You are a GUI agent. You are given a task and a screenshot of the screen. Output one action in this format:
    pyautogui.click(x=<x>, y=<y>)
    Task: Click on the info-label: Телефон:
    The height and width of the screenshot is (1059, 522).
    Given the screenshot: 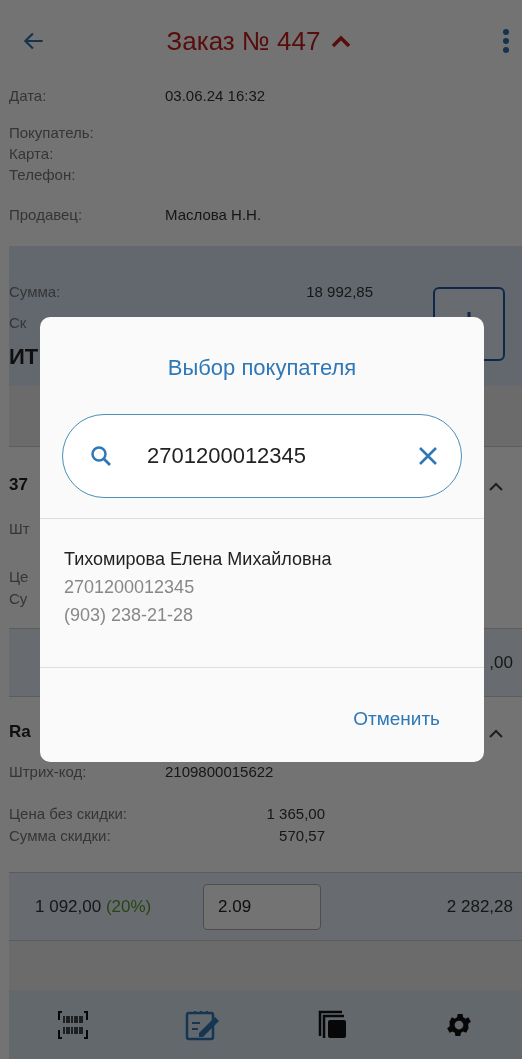 What is the action you would take?
    pyautogui.click(x=43, y=174)
    